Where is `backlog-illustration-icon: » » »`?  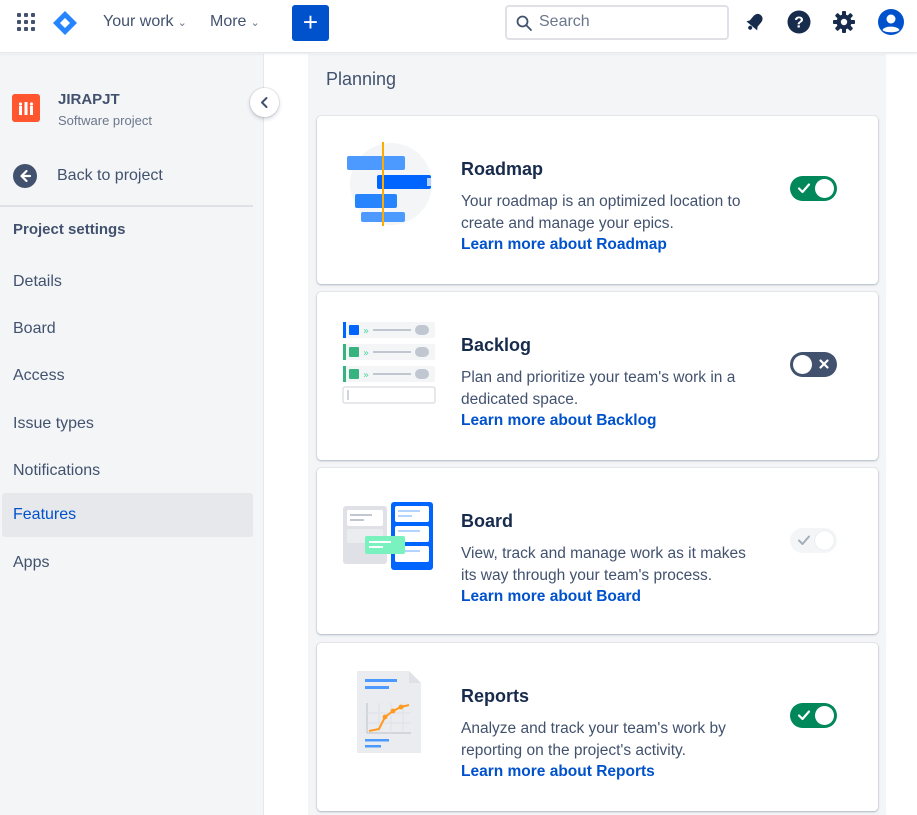 backlog-illustration-icon: » » » is located at coordinates (389, 363).